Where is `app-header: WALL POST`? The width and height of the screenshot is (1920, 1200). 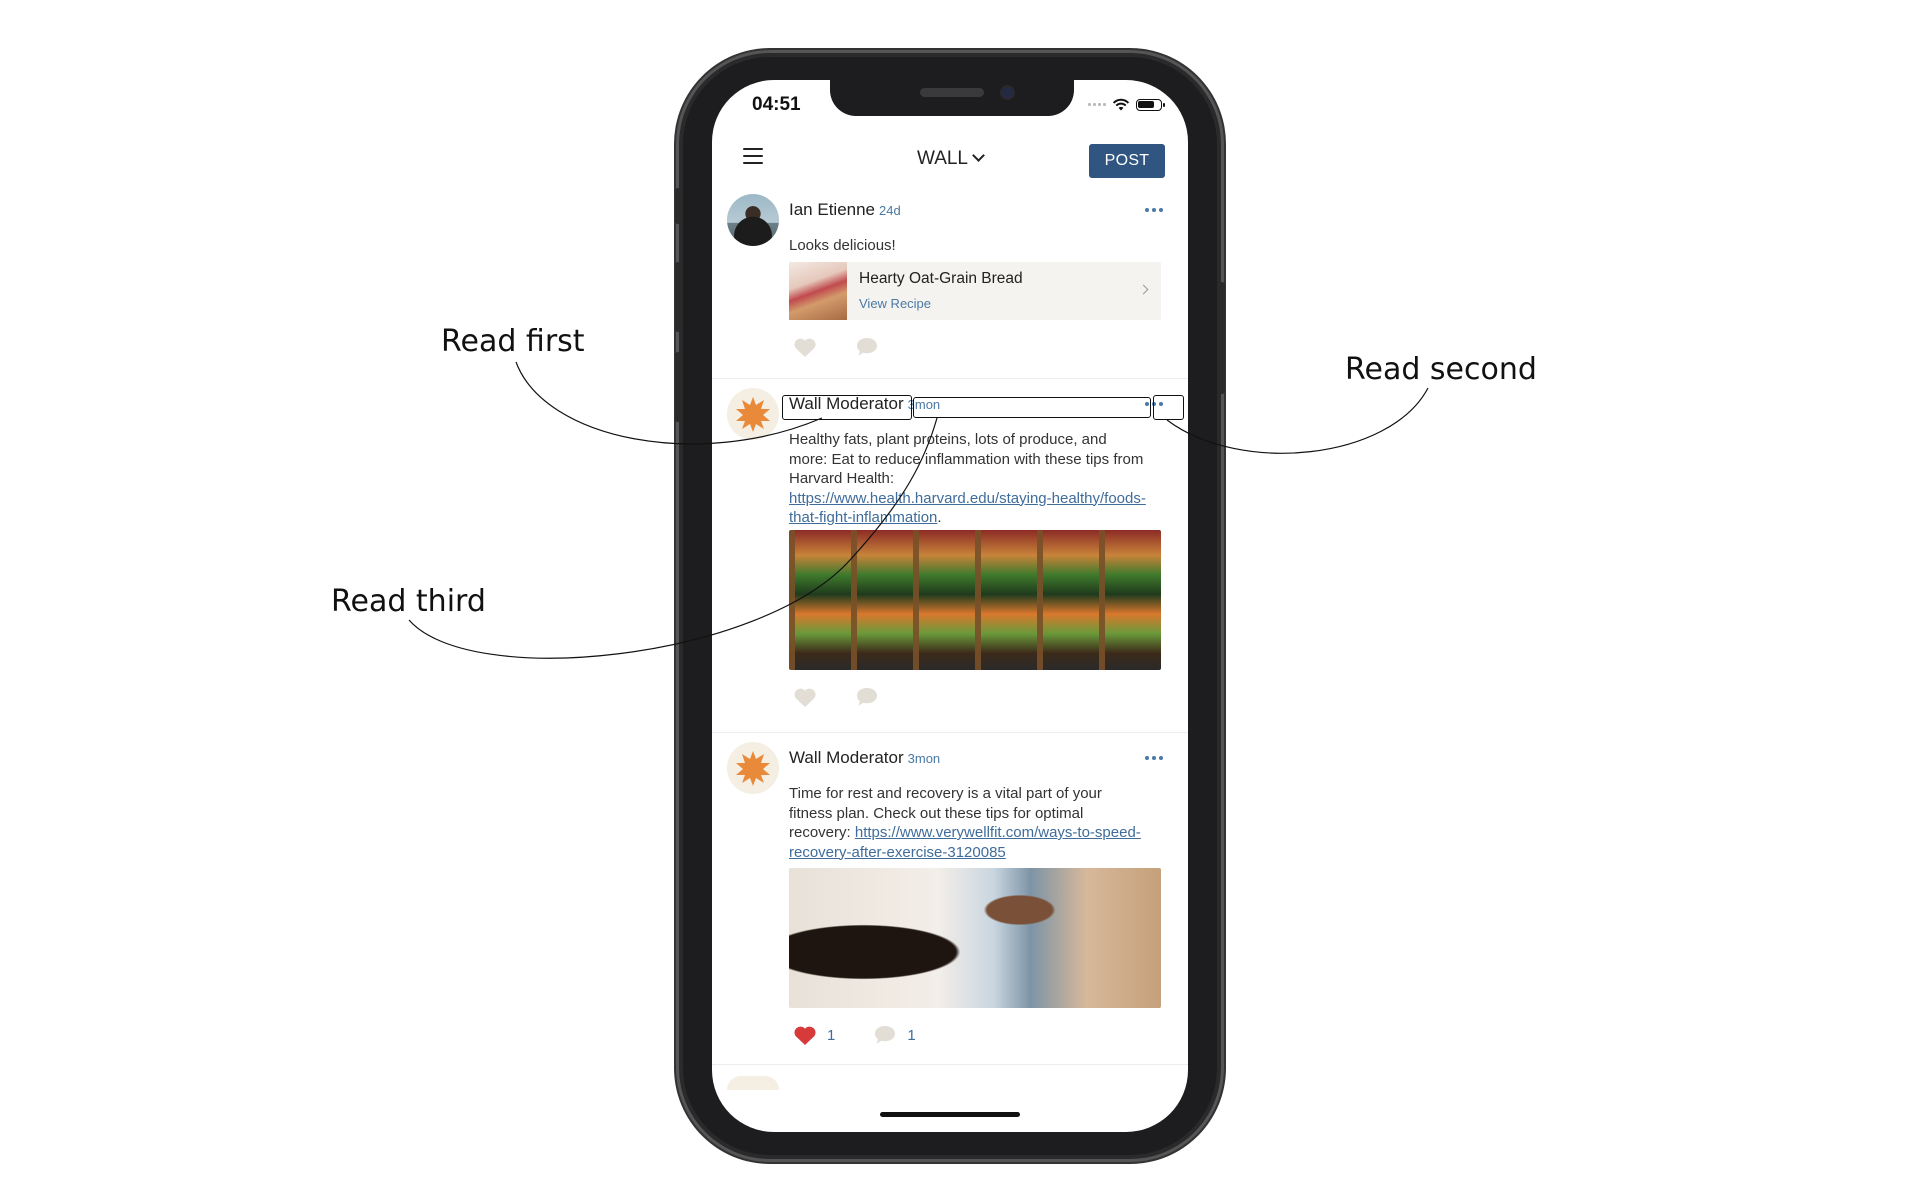 app-header: WALL POST is located at coordinates (950, 160).